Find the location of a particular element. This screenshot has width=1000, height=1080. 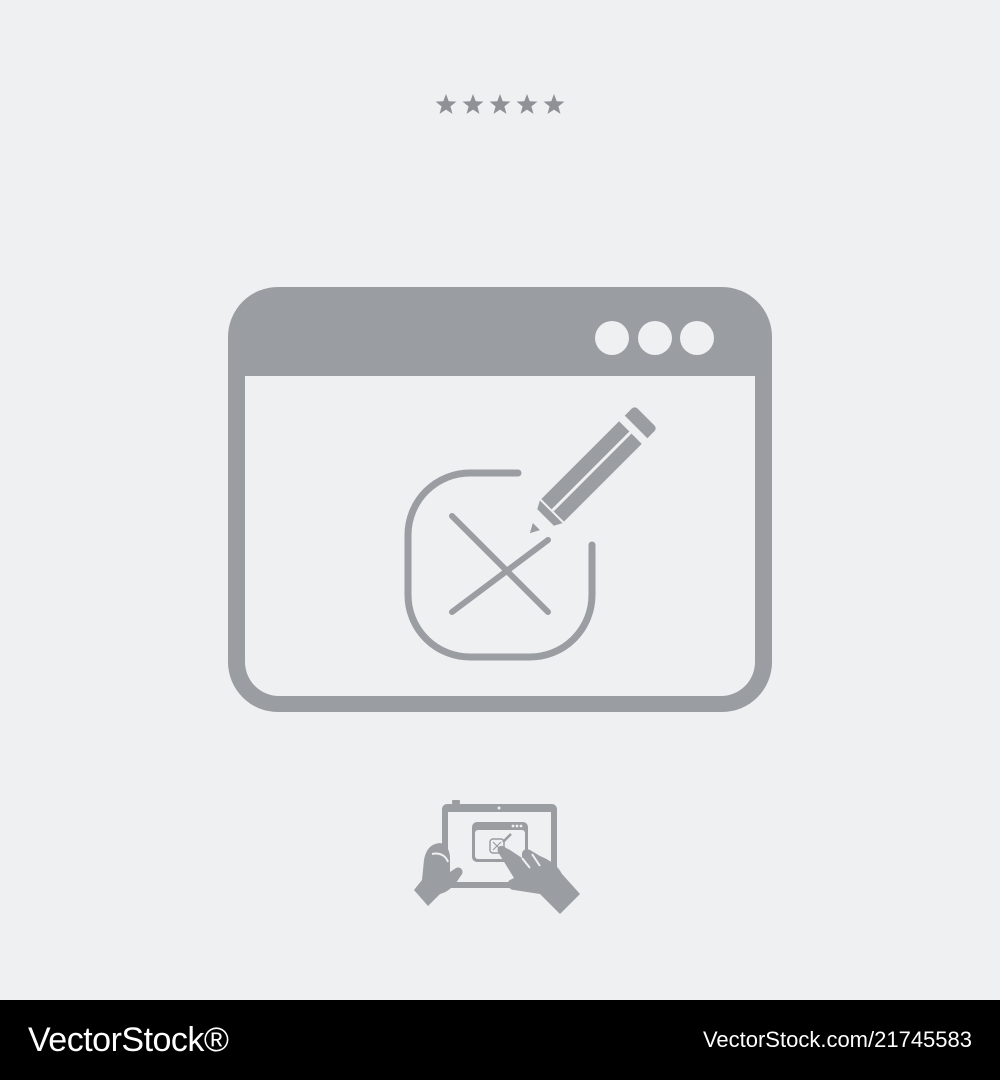

vectorstock-logo: VectorStock® is located at coordinates (128, 1039).